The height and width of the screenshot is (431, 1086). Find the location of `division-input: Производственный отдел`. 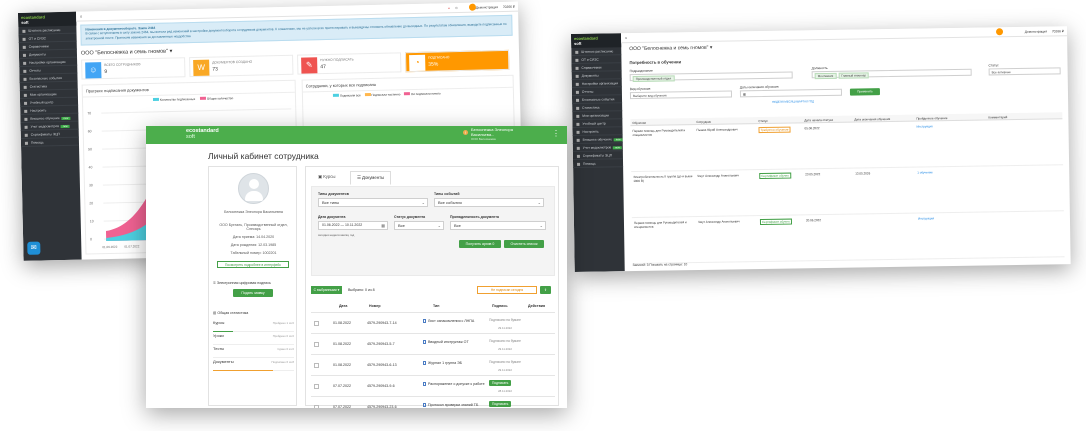

division-input: Производственный отдел is located at coordinates (711, 77).